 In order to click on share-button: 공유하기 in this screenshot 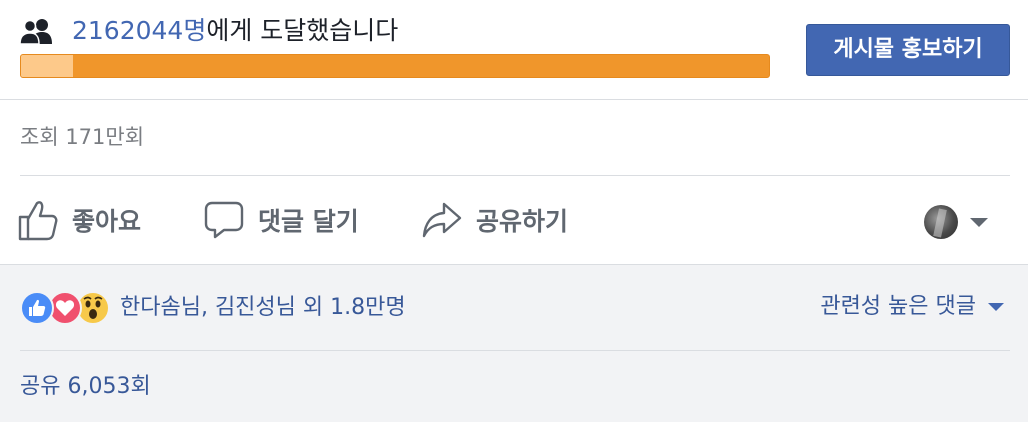, I will do `click(495, 220)`.